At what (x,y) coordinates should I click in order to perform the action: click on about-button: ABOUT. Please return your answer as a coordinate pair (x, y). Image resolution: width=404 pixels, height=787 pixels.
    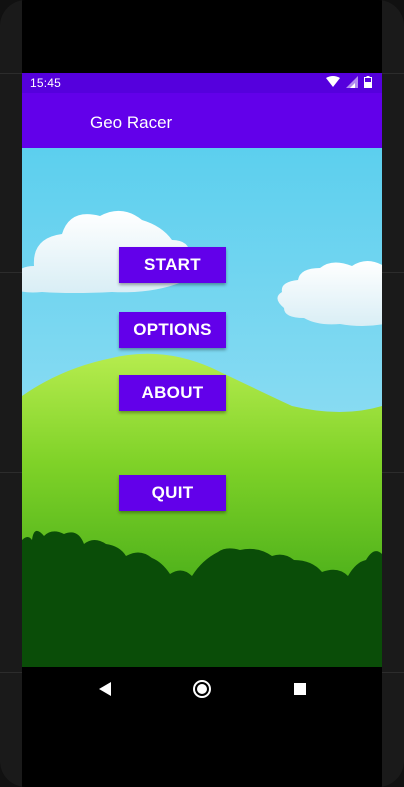
    Looking at the image, I should click on (172, 393).